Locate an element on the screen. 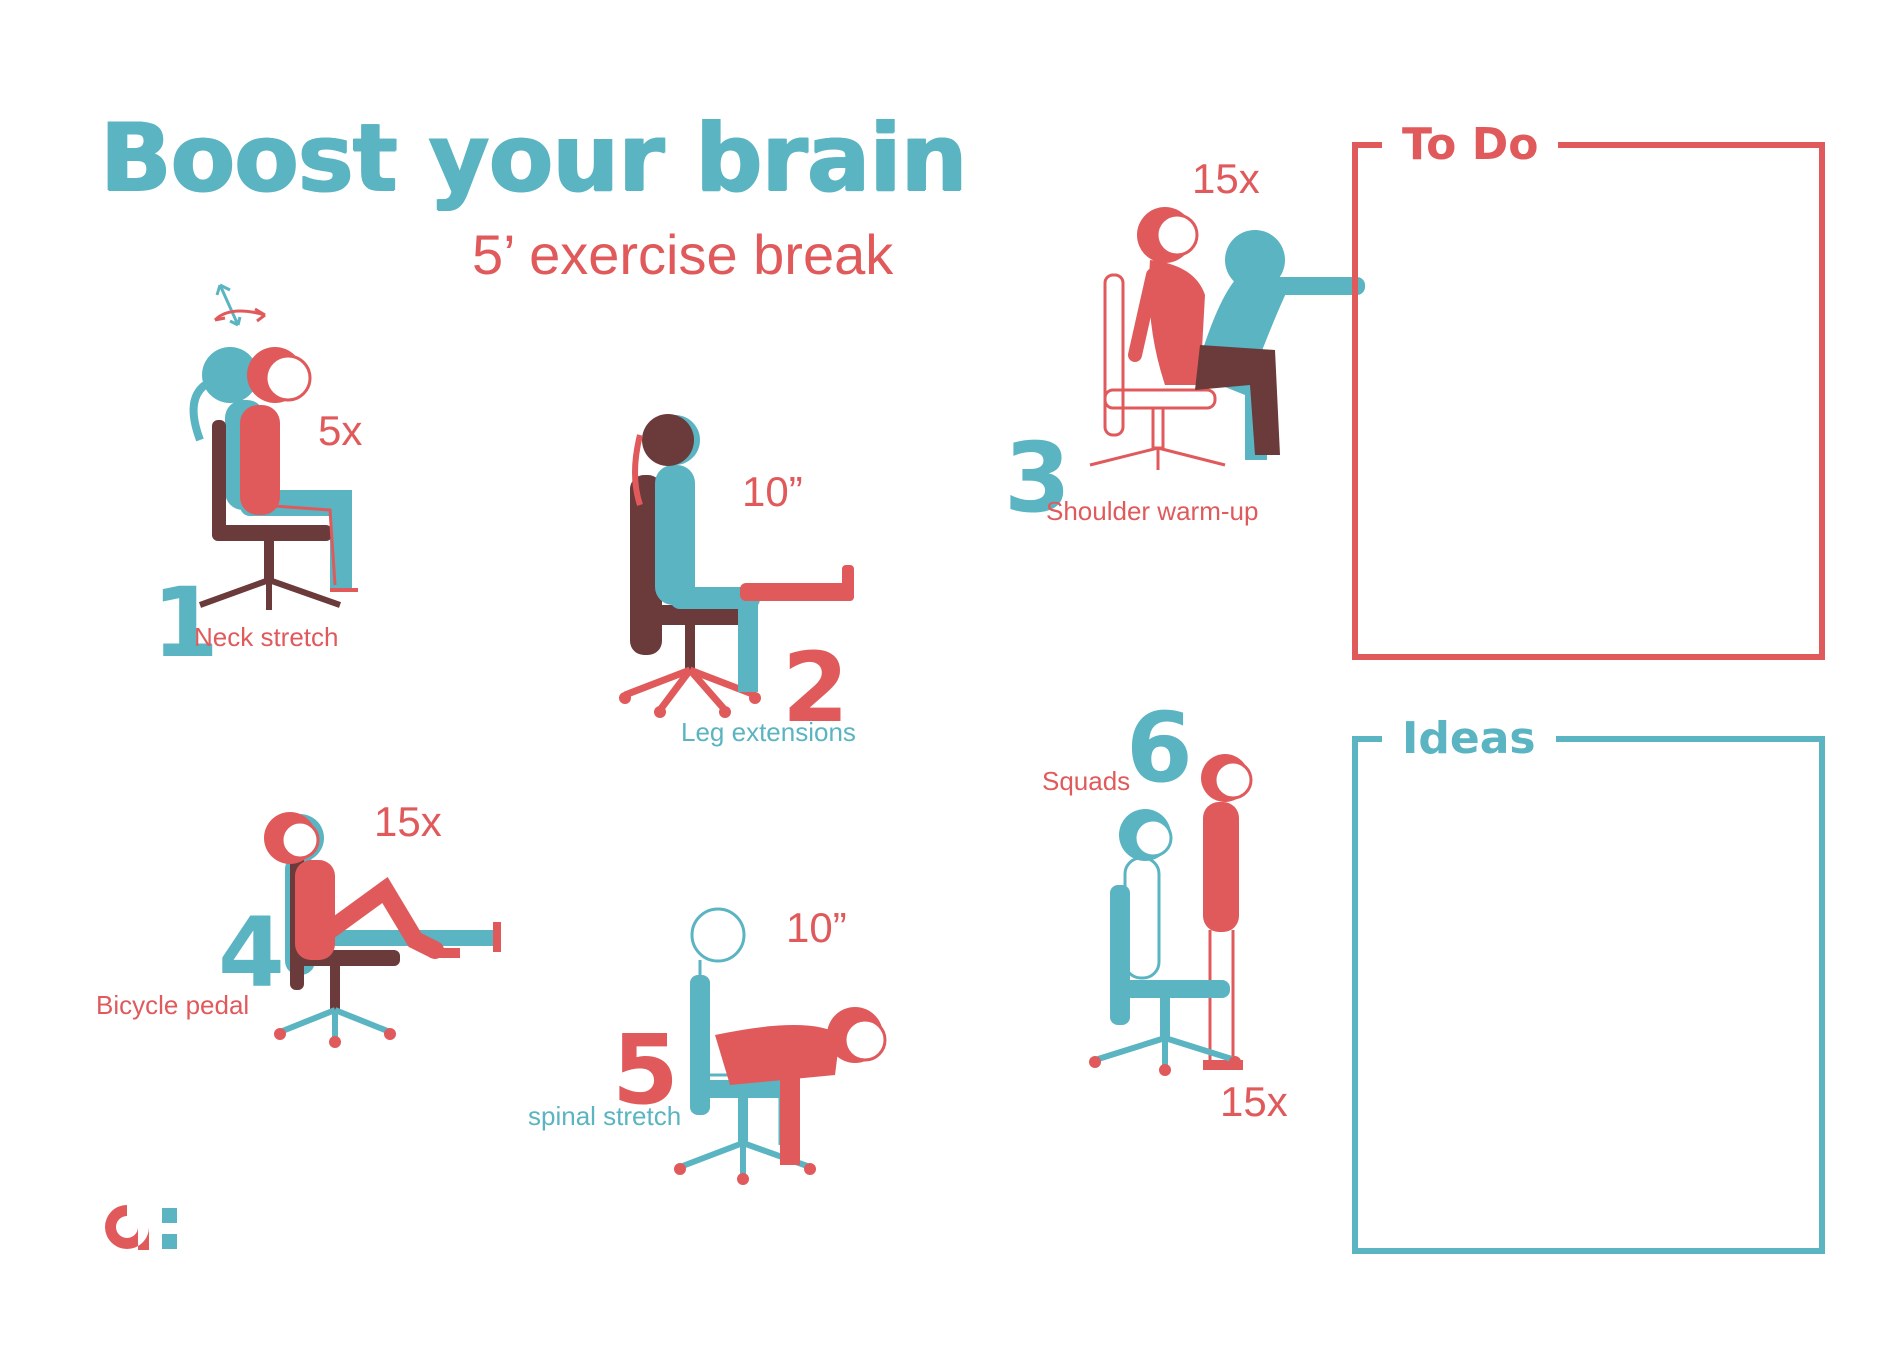 The image size is (1890, 1350). brand-logo-icon is located at coordinates (141, 1227).